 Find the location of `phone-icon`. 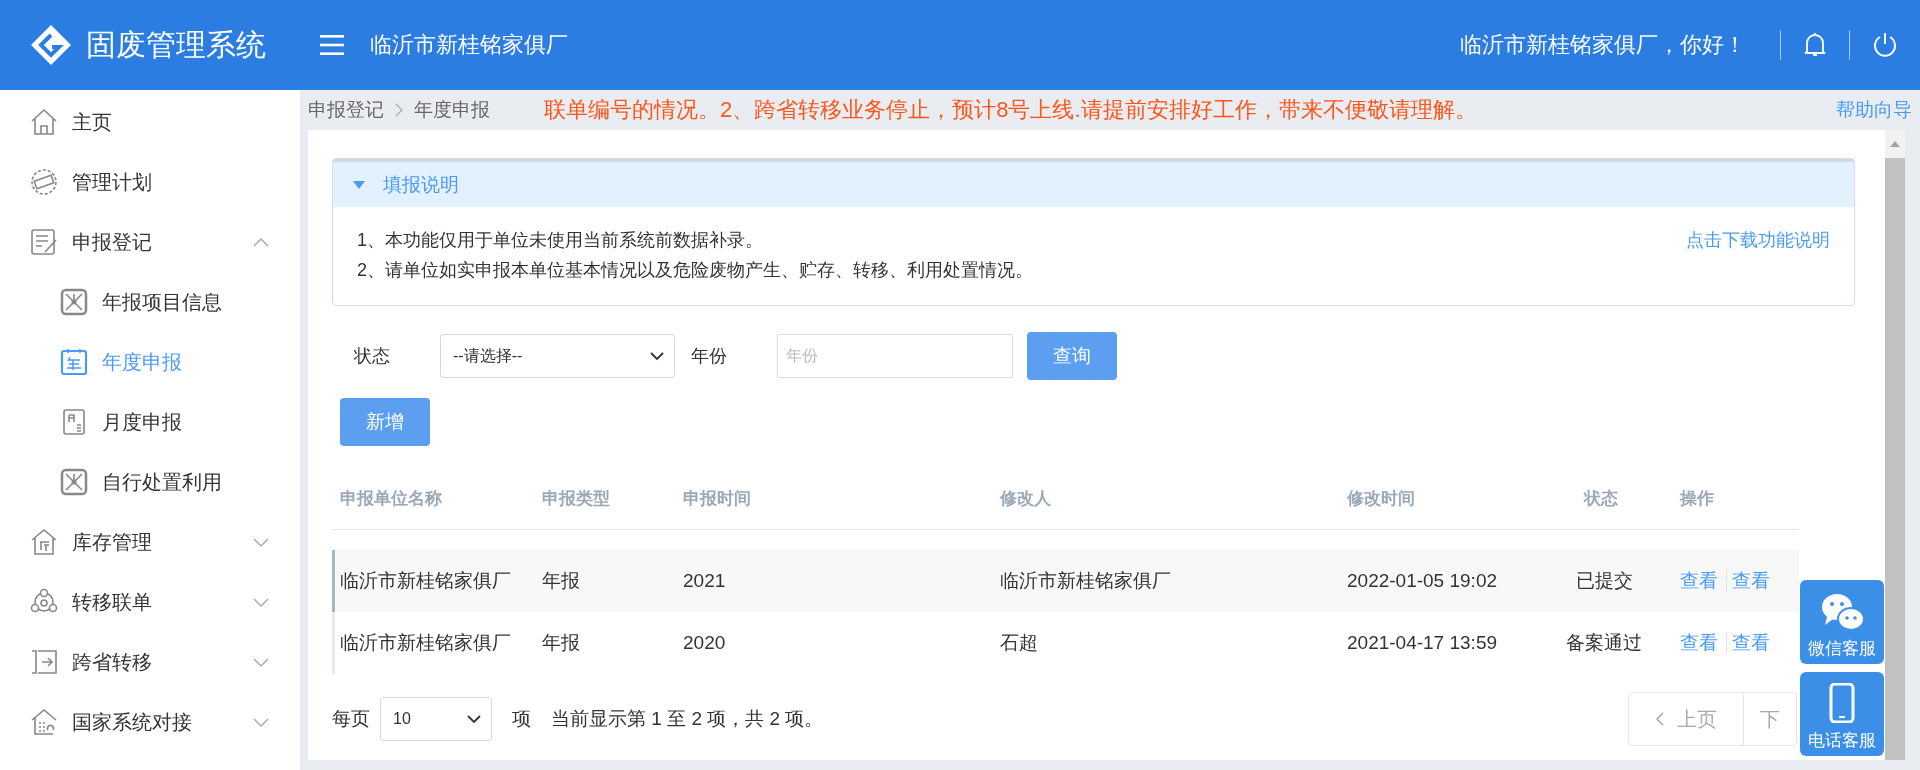

phone-icon is located at coordinates (1842, 703).